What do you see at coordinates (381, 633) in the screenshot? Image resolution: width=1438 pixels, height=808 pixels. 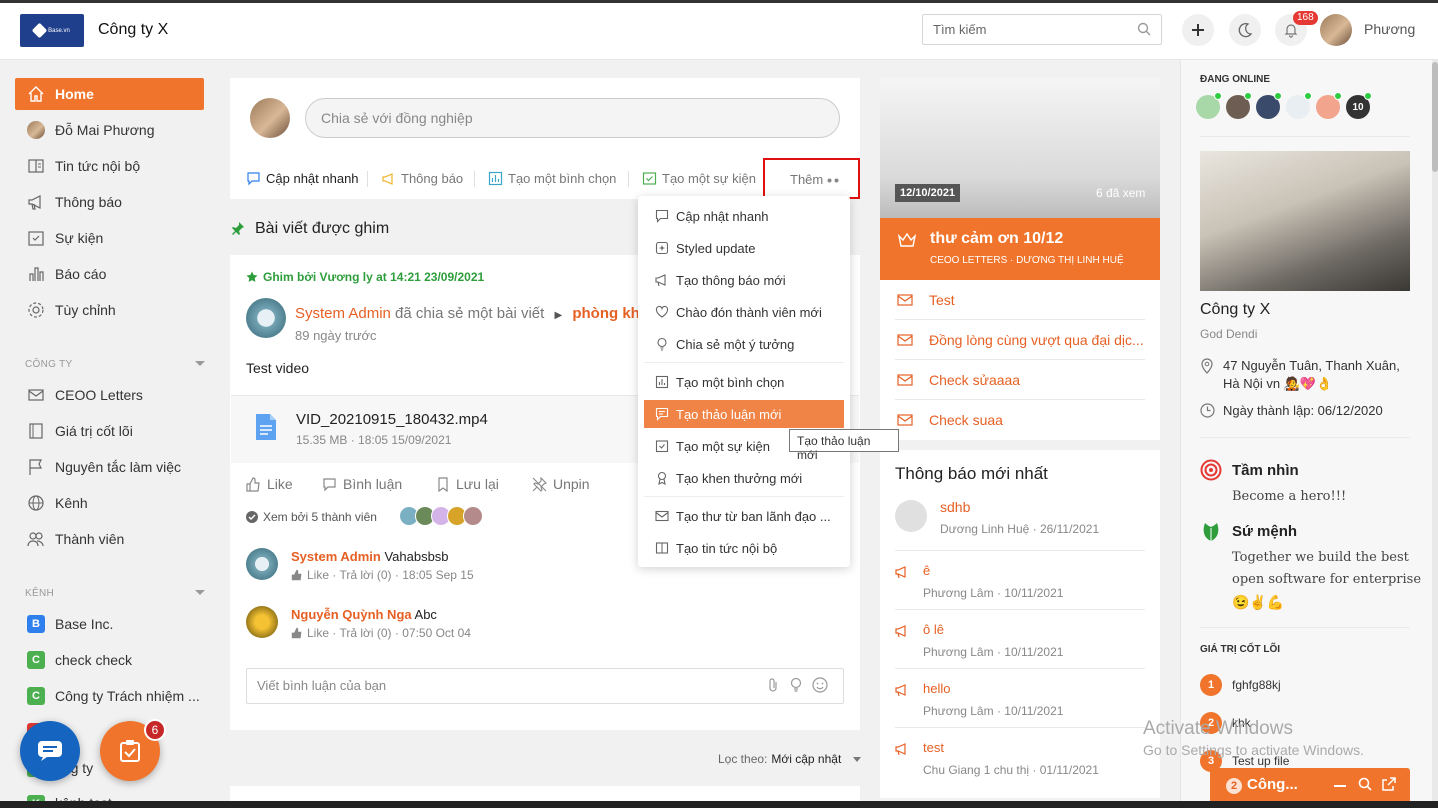 I see `comment-meta: Like · Trả lời (0) · 07:50 Oct 04` at bounding box center [381, 633].